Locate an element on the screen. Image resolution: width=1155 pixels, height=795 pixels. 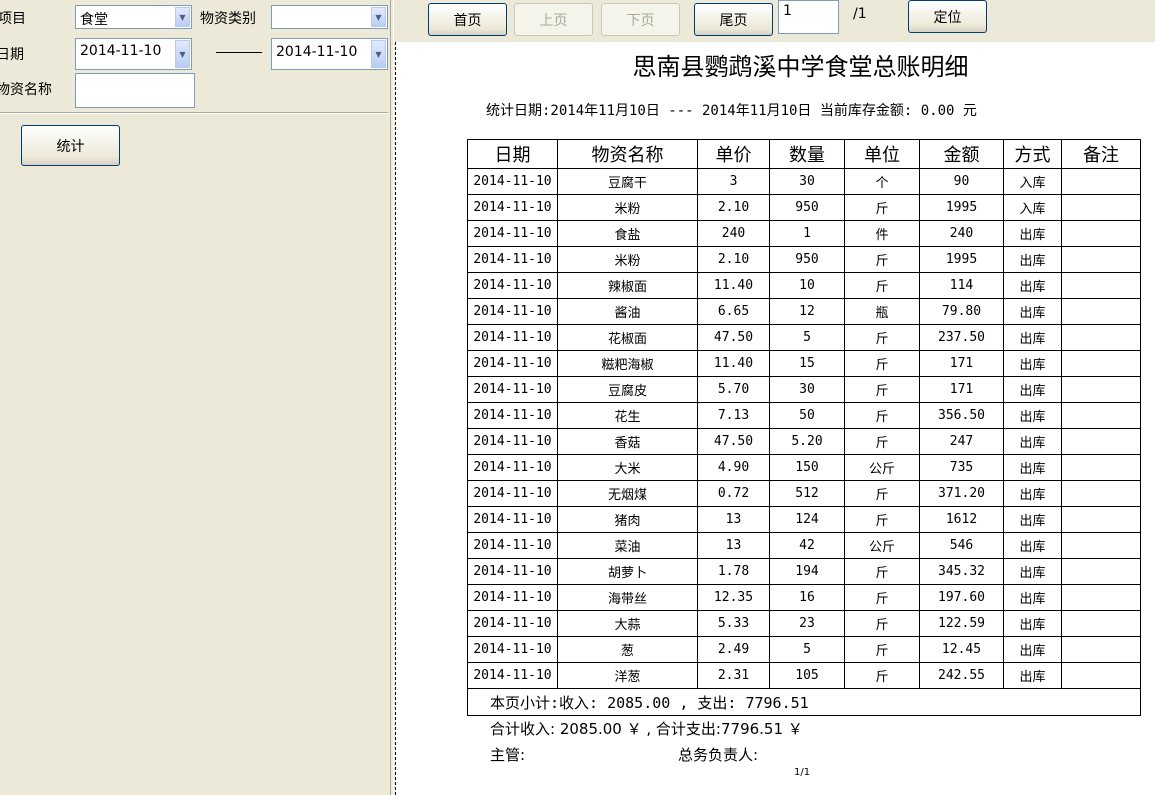
table-row: 2014-11-10 花生 7.13 50 斤 356.50 出库 is located at coordinates (804, 415).